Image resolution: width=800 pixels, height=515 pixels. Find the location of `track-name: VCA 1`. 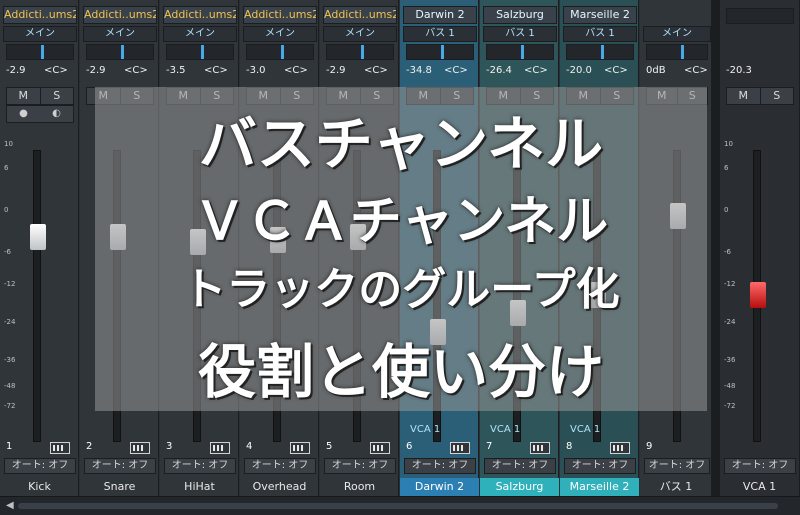

track-name: VCA 1 is located at coordinates (759, 487).